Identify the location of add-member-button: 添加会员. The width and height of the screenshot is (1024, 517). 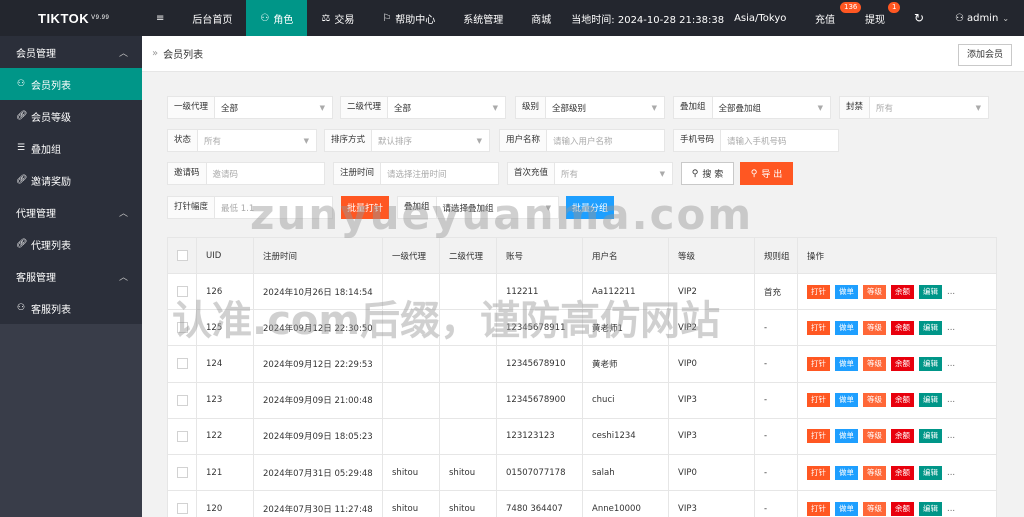
(984, 55).